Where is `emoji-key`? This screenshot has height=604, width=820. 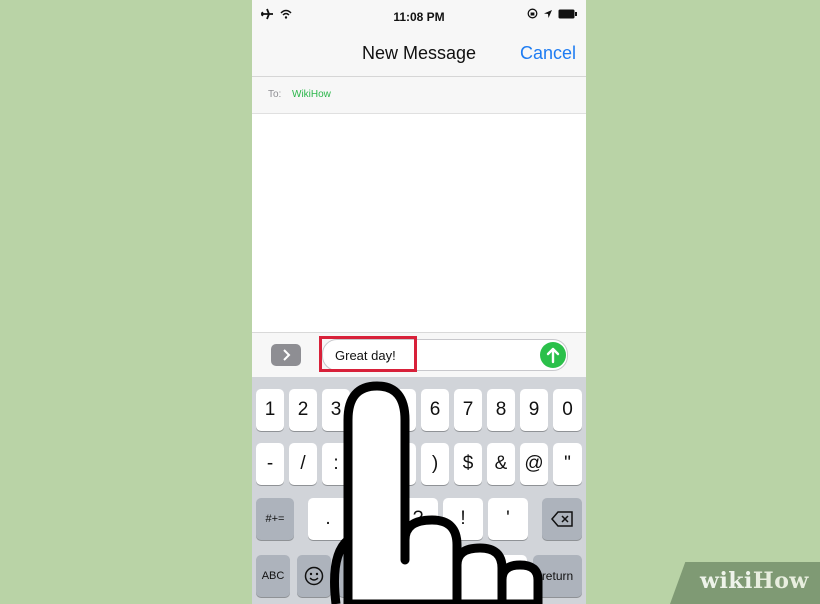 emoji-key is located at coordinates (314, 576).